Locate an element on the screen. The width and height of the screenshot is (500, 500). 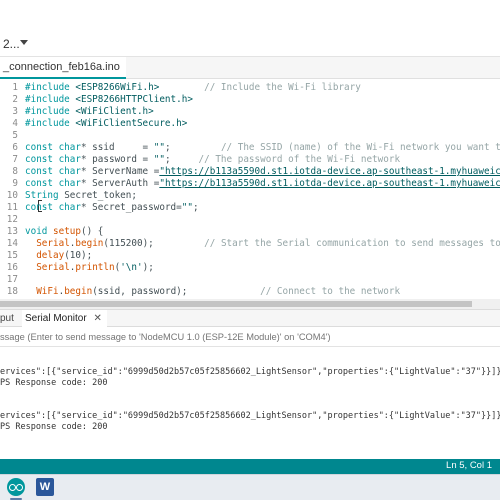
code-token: '\n' is located at coordinates (131, 267).